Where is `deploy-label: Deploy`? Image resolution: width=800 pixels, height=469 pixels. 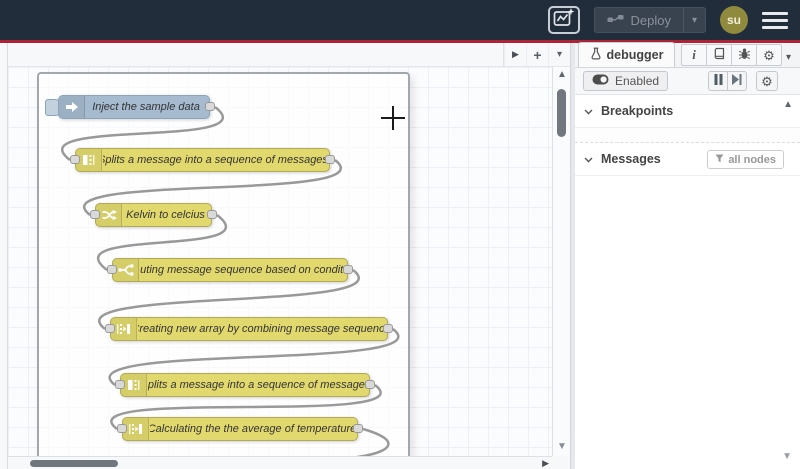 deploy-label: Deploy is located at coordinates (650, 20).